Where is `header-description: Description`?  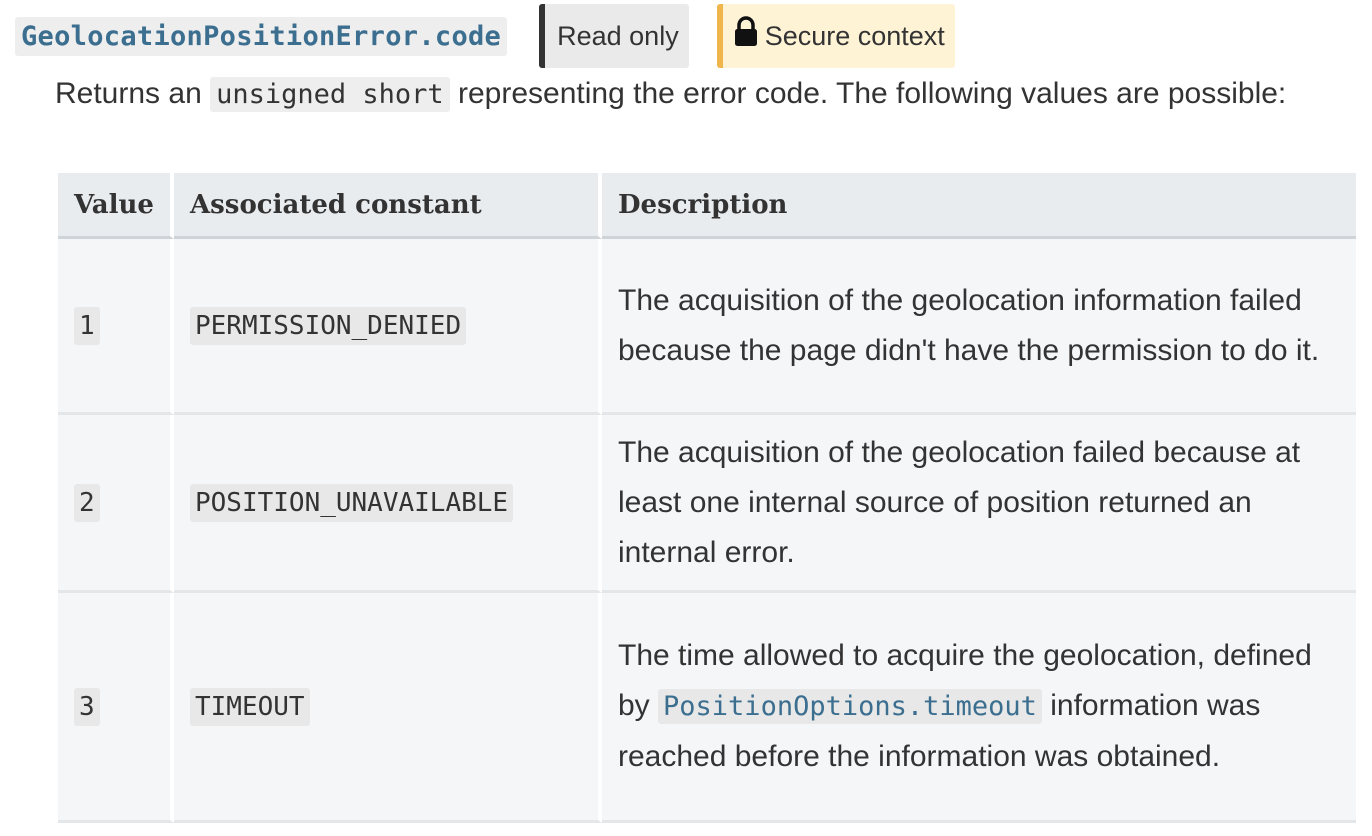
header-description: Description is located at coordinates (979, 206).